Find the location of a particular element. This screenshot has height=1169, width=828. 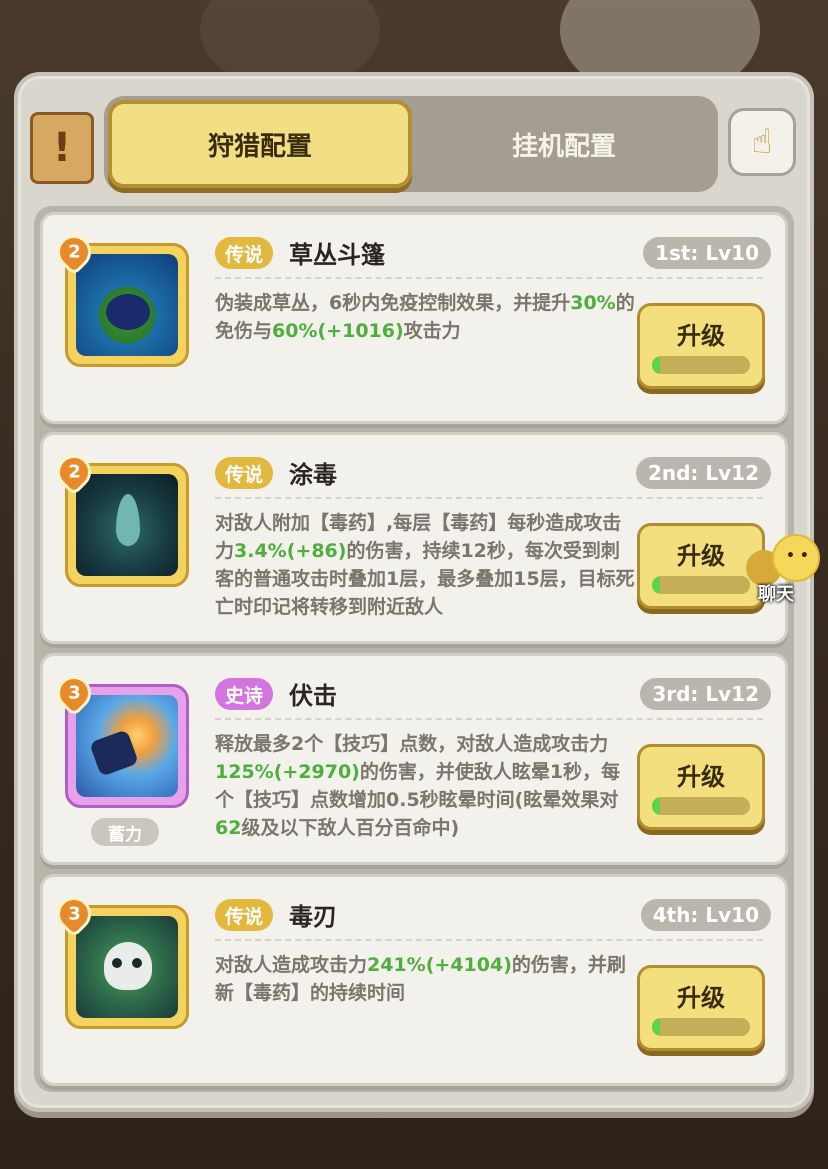

slot-level: 4th: Lv10 is located at coordinates (705, 915).